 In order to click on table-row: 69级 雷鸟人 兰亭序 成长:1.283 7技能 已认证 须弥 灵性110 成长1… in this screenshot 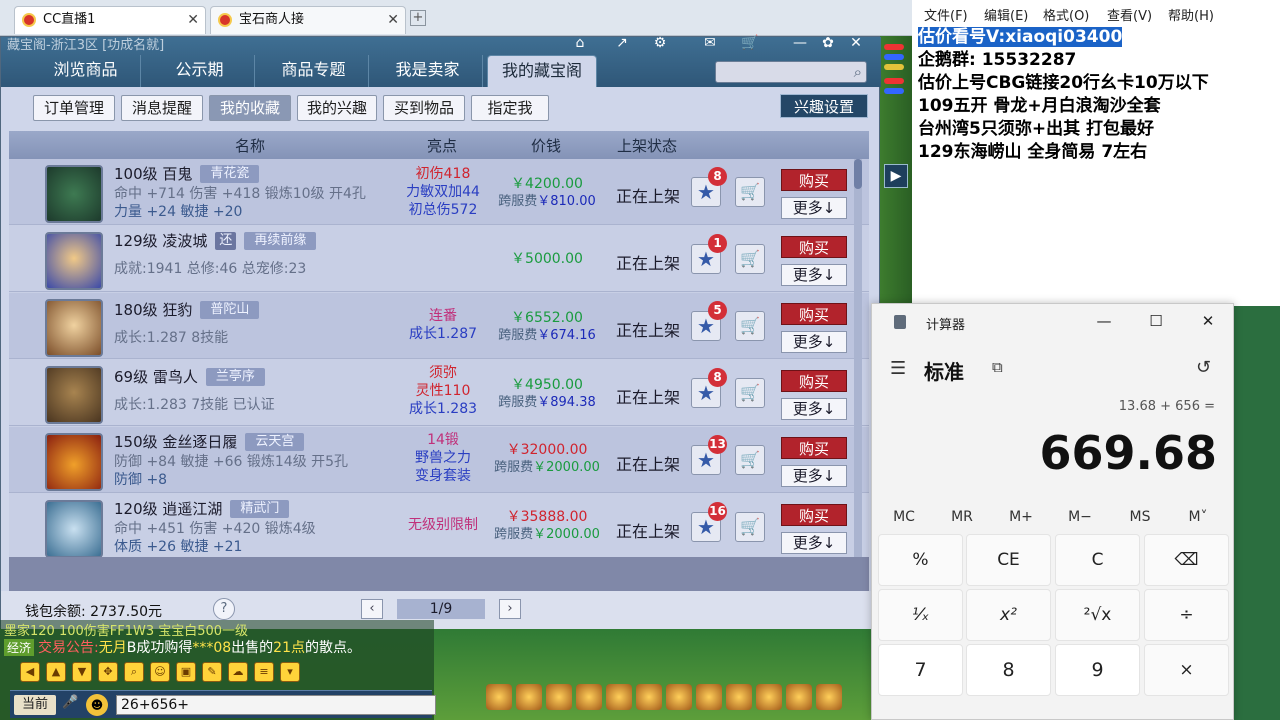, I will do `click(439, 393)`.